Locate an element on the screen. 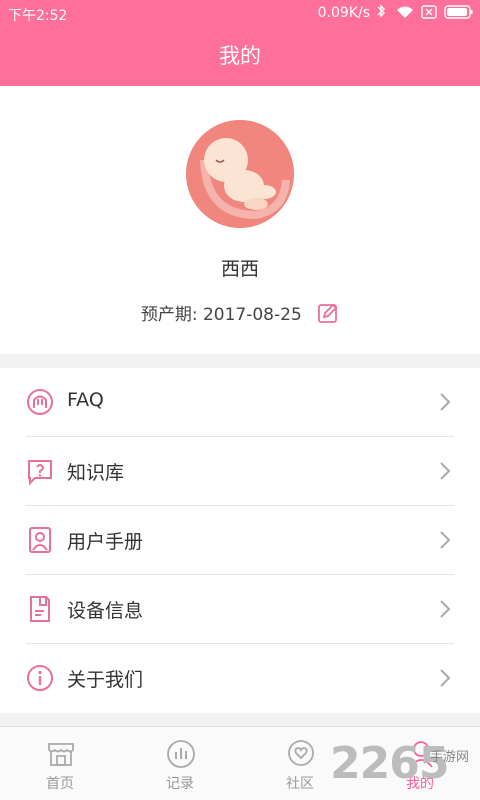  menu-item-knowledge: 知识库 is located at coordinates (240, 471).